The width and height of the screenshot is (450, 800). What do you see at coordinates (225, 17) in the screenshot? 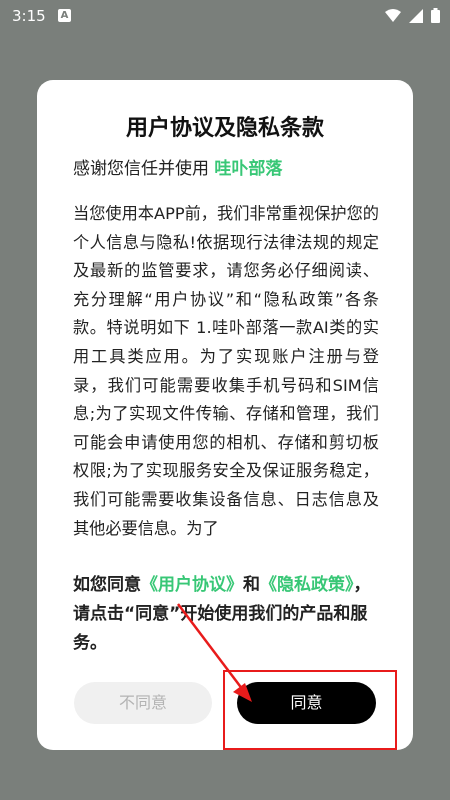
I see `status-bar: 3:15 A` at bounding box center [225, 17].